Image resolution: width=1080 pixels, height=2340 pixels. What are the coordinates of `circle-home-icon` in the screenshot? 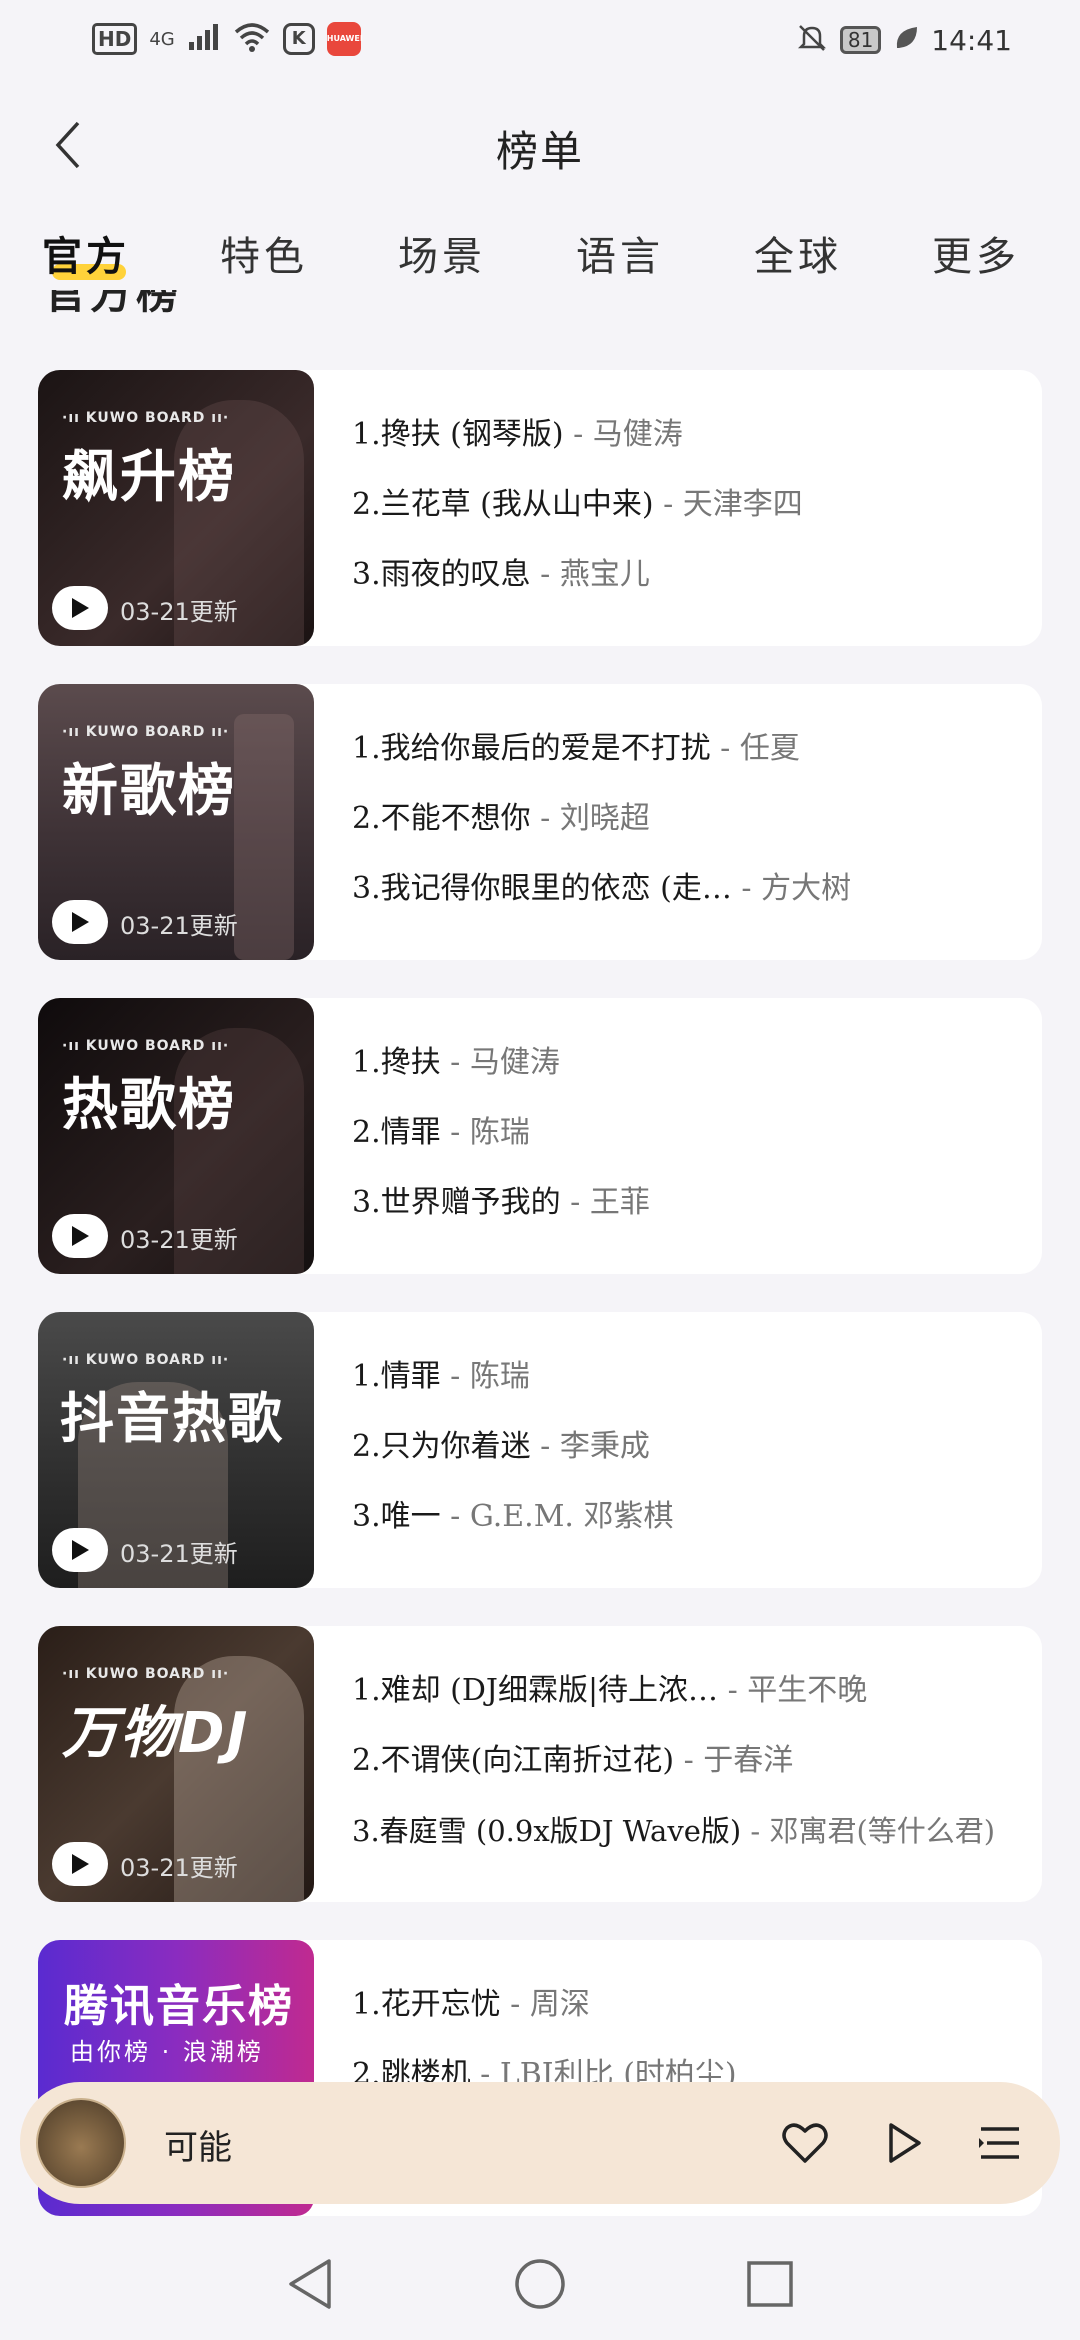 It's located at (540, 2284).